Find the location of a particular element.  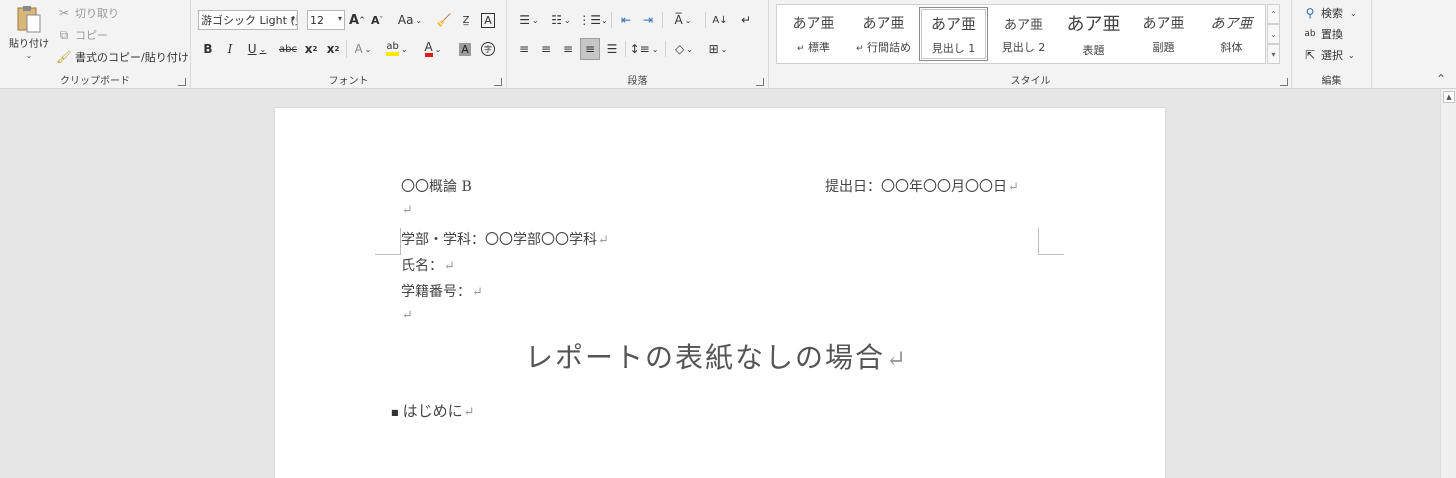

format-painter-button: 🖌 書式のコピー/貼り付け is located at coordinates (122, 57).